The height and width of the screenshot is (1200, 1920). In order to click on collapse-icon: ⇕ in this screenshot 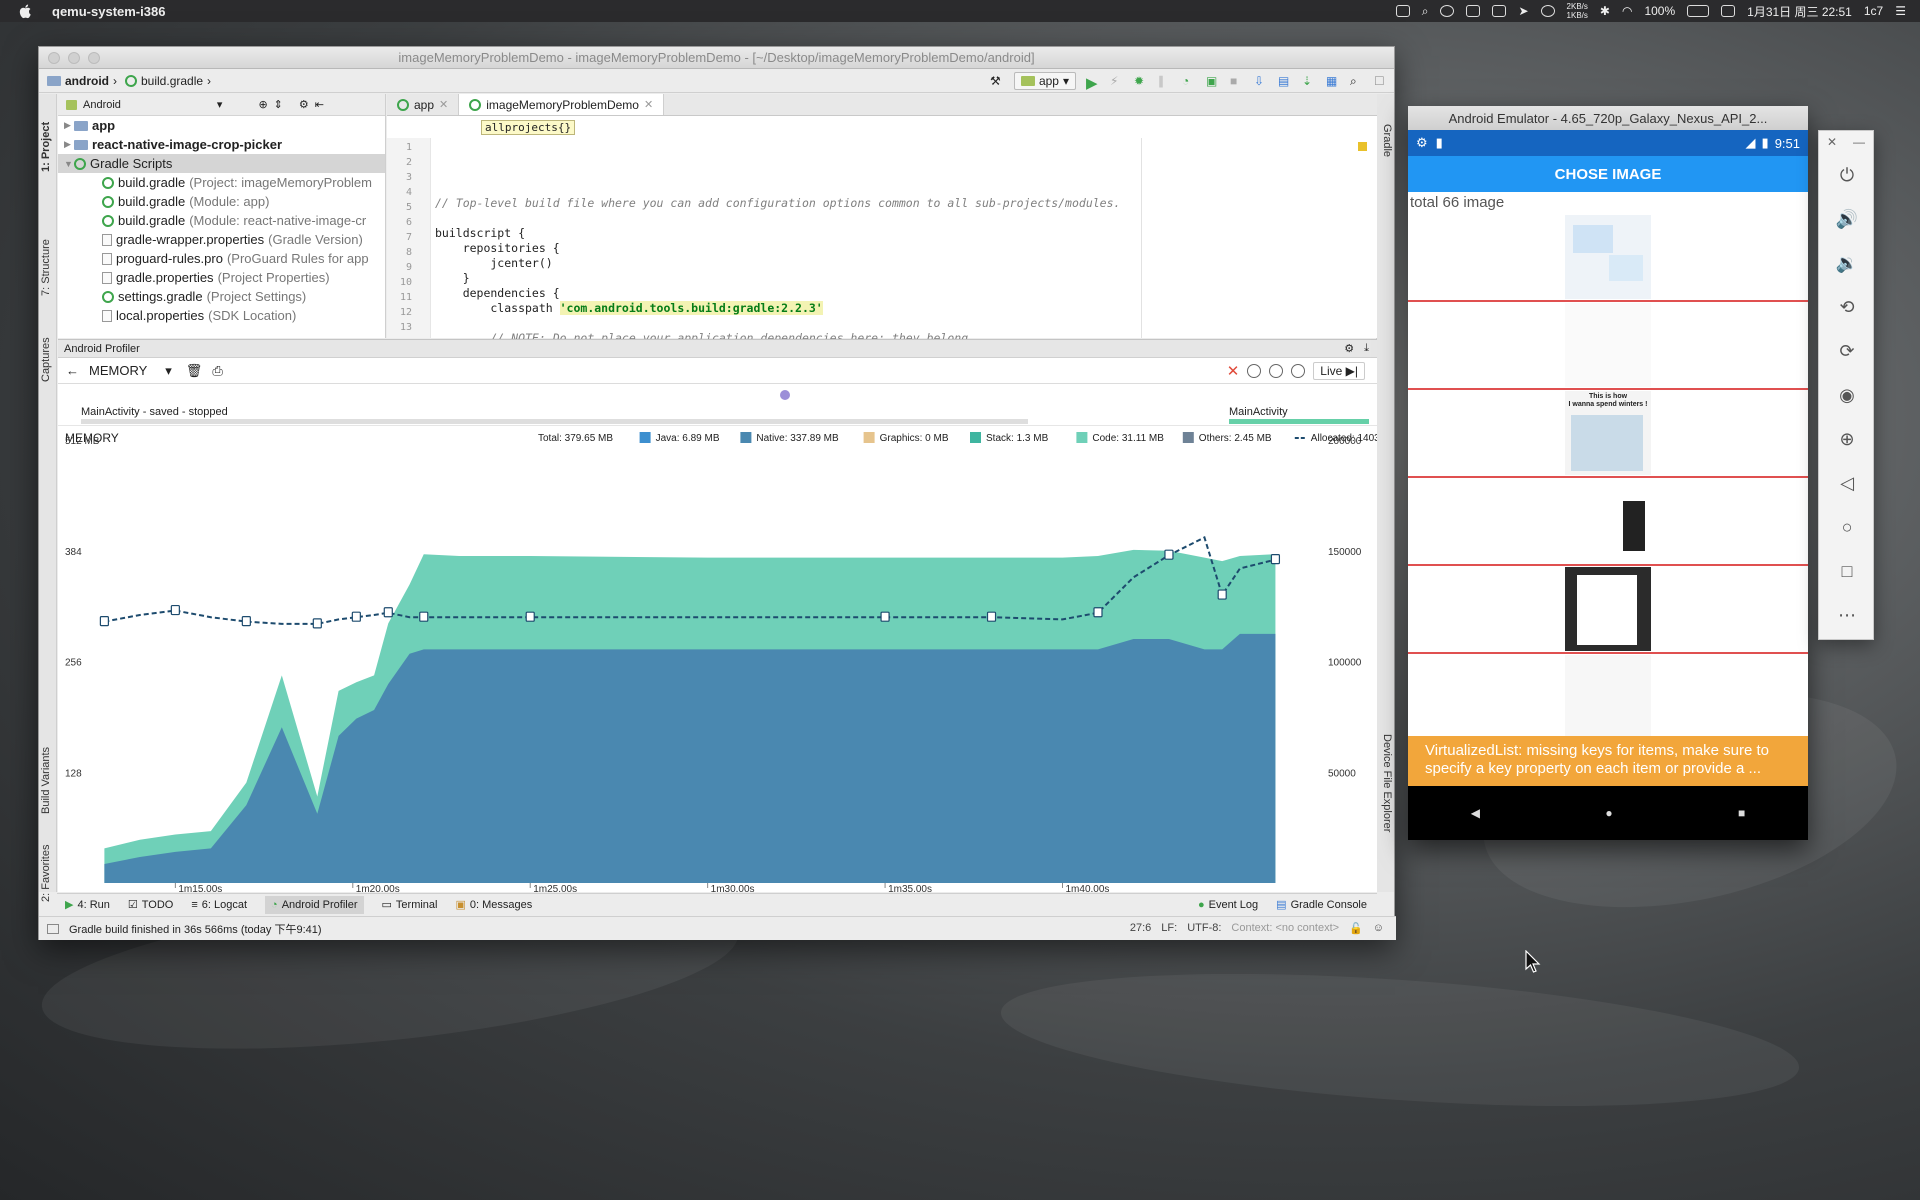, I will do `click(278, 104)`.